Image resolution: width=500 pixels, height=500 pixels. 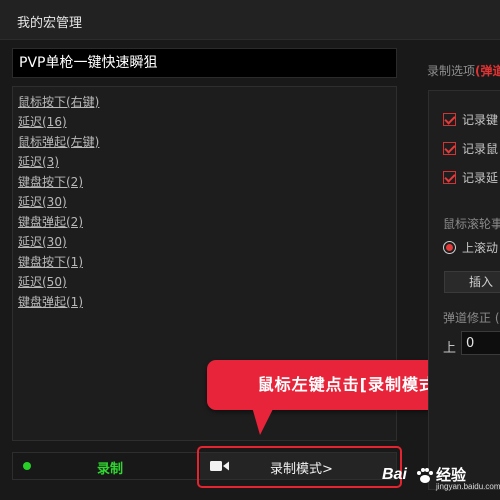 I want to click on record-mouse-option: 记录鼠, so click(x=470, y=148).